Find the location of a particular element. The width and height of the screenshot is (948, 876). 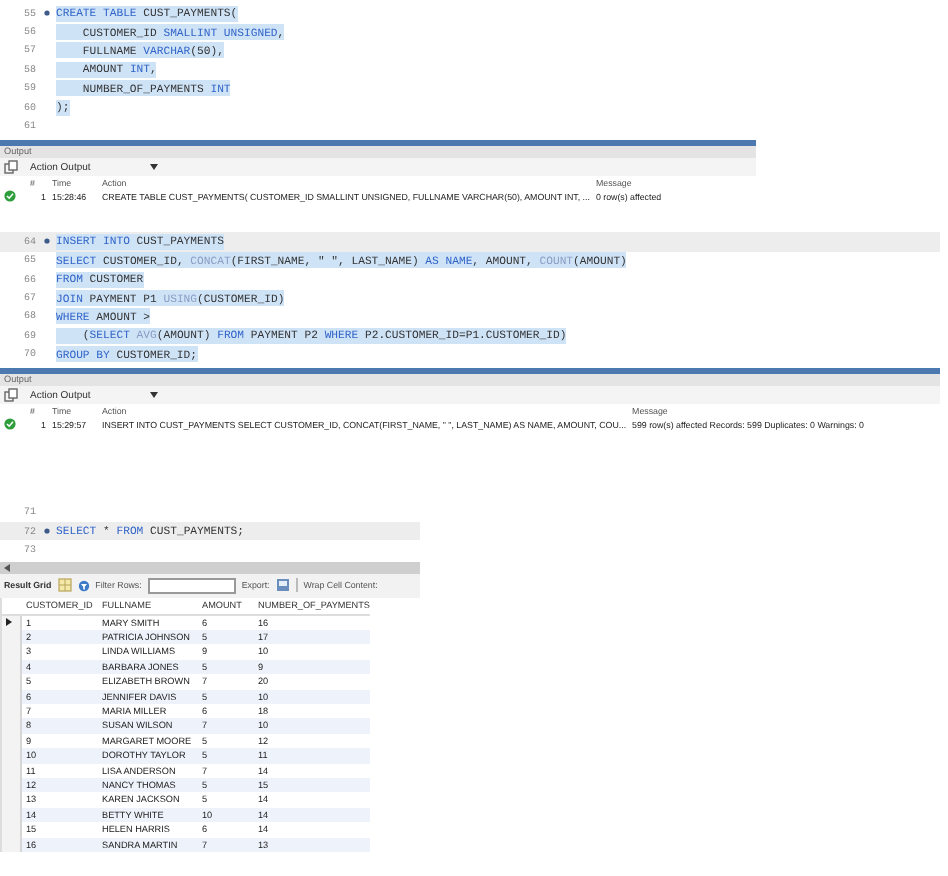

filter-icon is located at coordinates (83, 585).